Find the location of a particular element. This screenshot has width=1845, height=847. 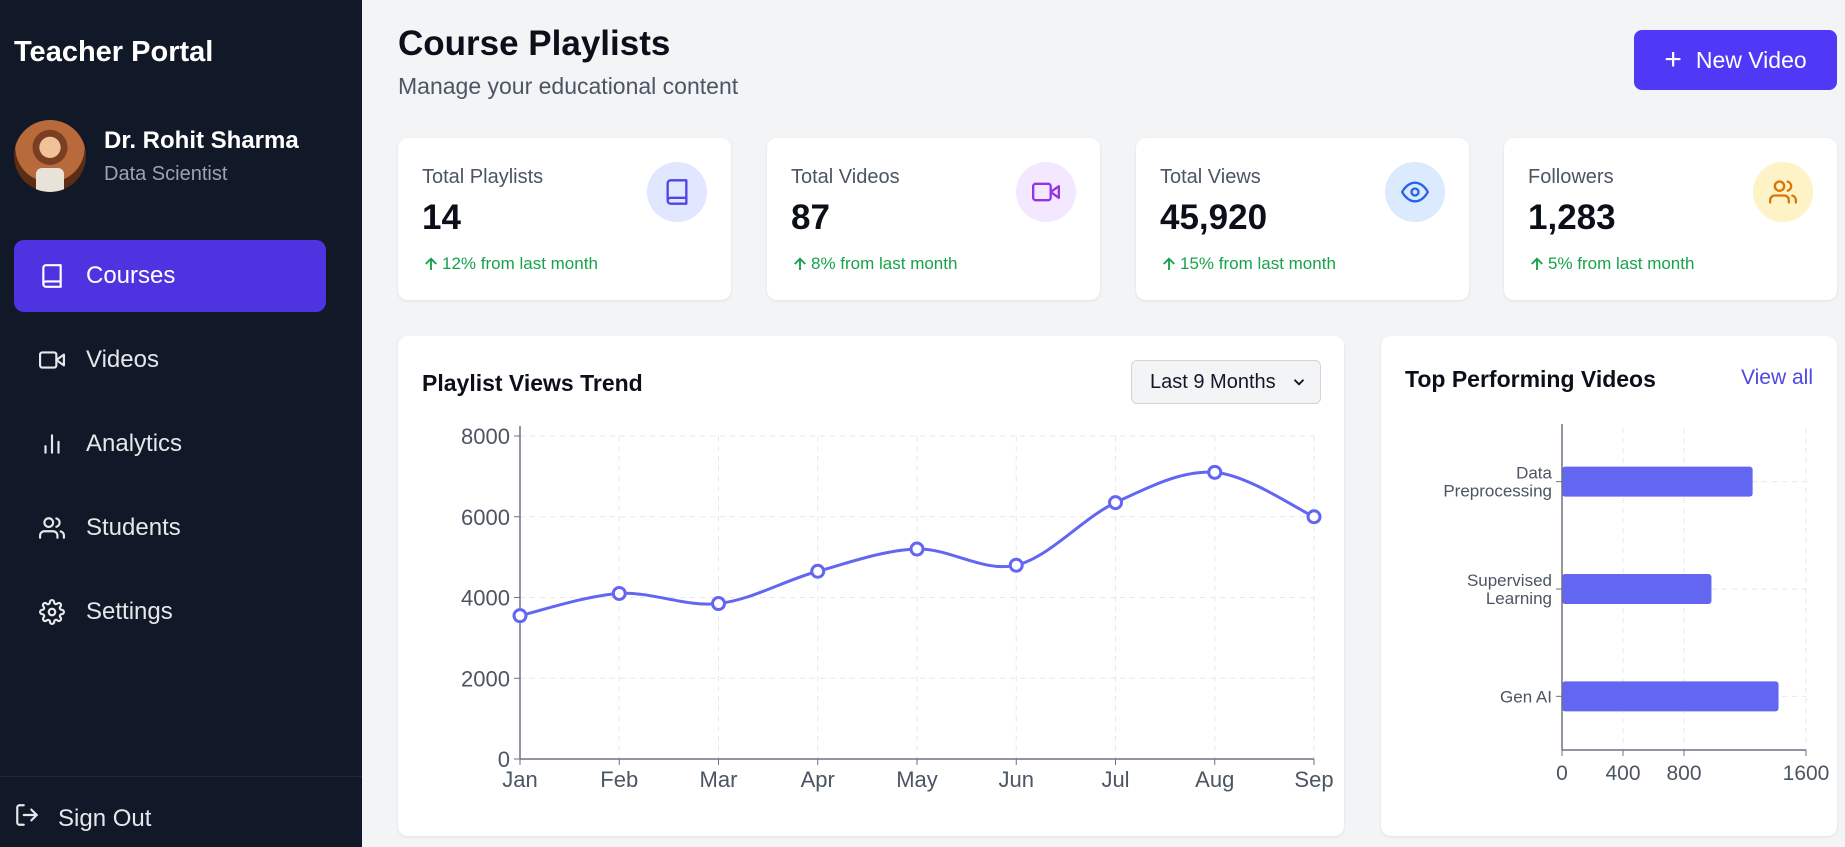

eye-icon is located at coordinates (1415, 192).